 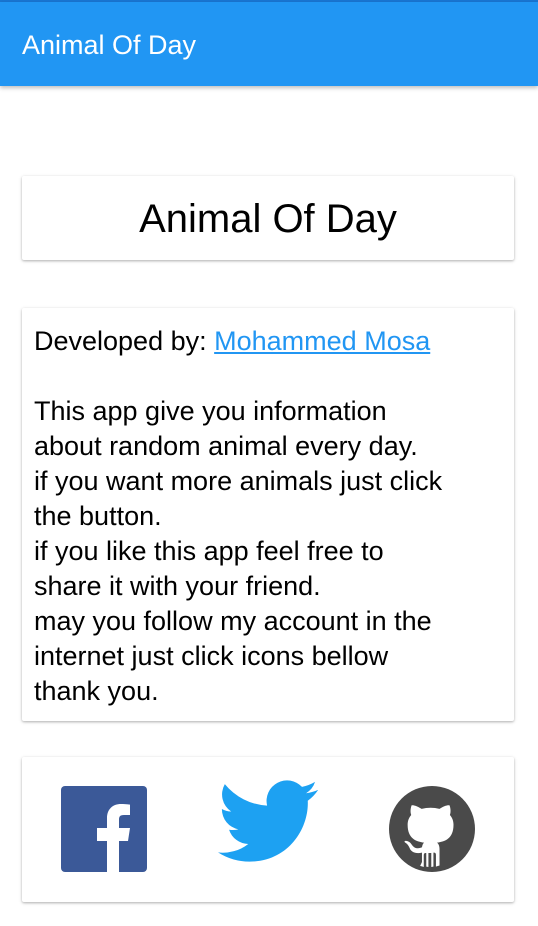 What do you see at coordinates (210, 411) in the screenshot?
I see `description-line: This app give you information` at bounding box center [210, 411].